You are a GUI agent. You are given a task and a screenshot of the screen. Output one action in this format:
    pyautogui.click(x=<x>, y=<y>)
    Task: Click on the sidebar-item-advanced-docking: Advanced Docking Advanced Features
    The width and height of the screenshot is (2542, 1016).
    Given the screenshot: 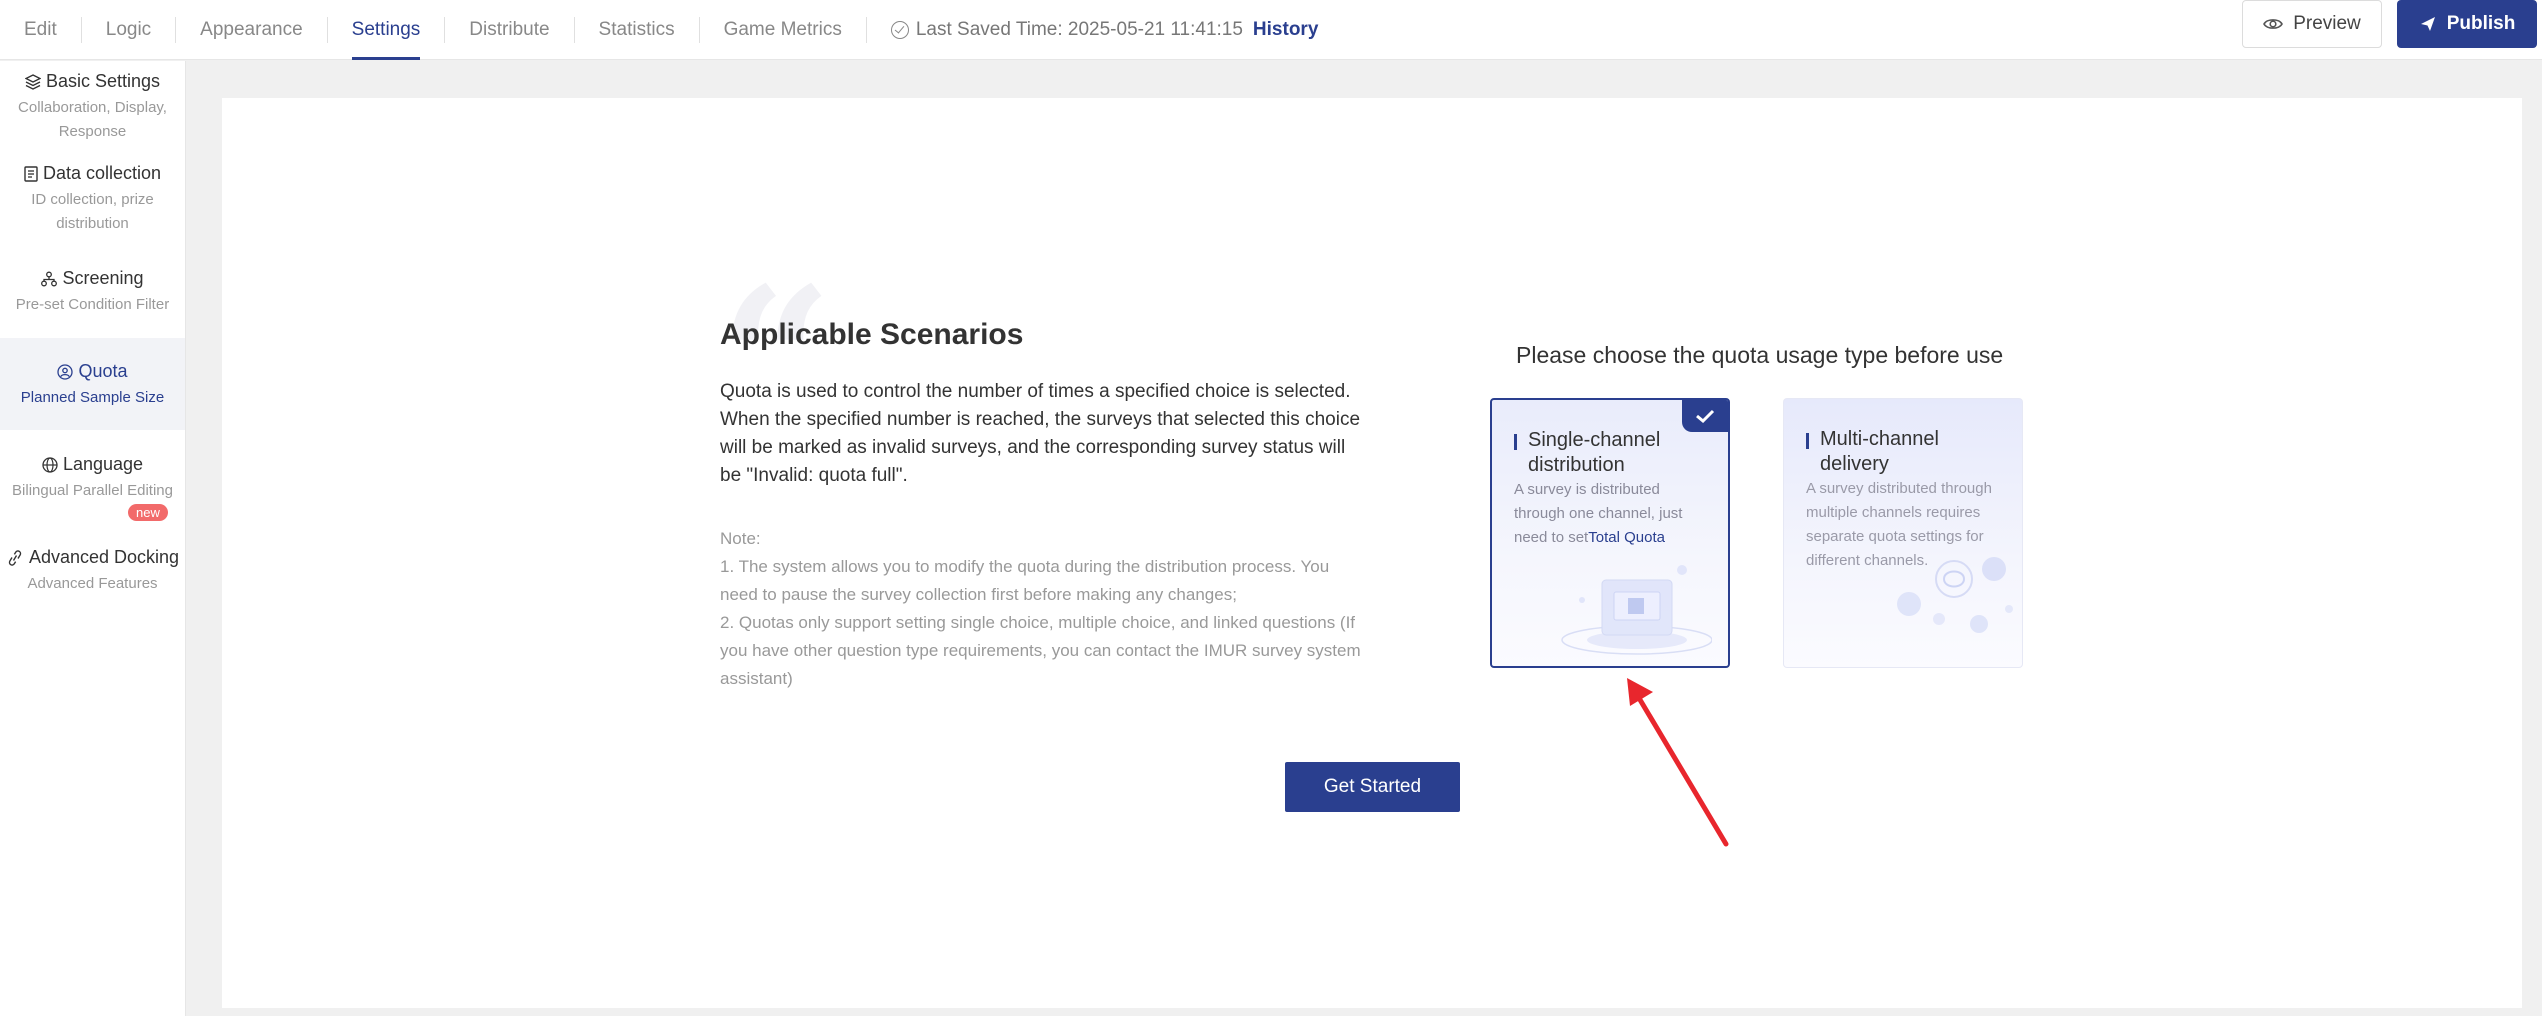 What is the action you would take?
    pyautogui.click(x=92, y=587)
    